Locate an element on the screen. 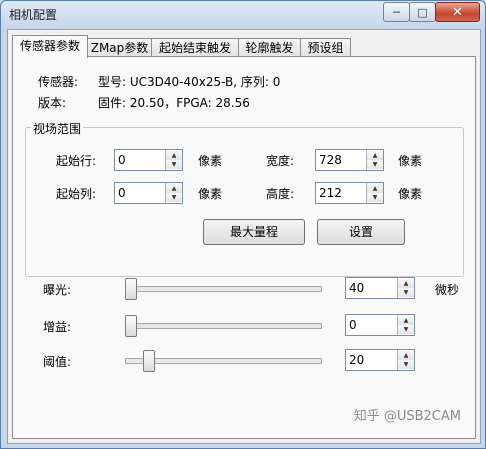 The height and width of the screenshot is (449, 486). start-row-spinner: ▲ ▼ is located at coordinates (173, 160).